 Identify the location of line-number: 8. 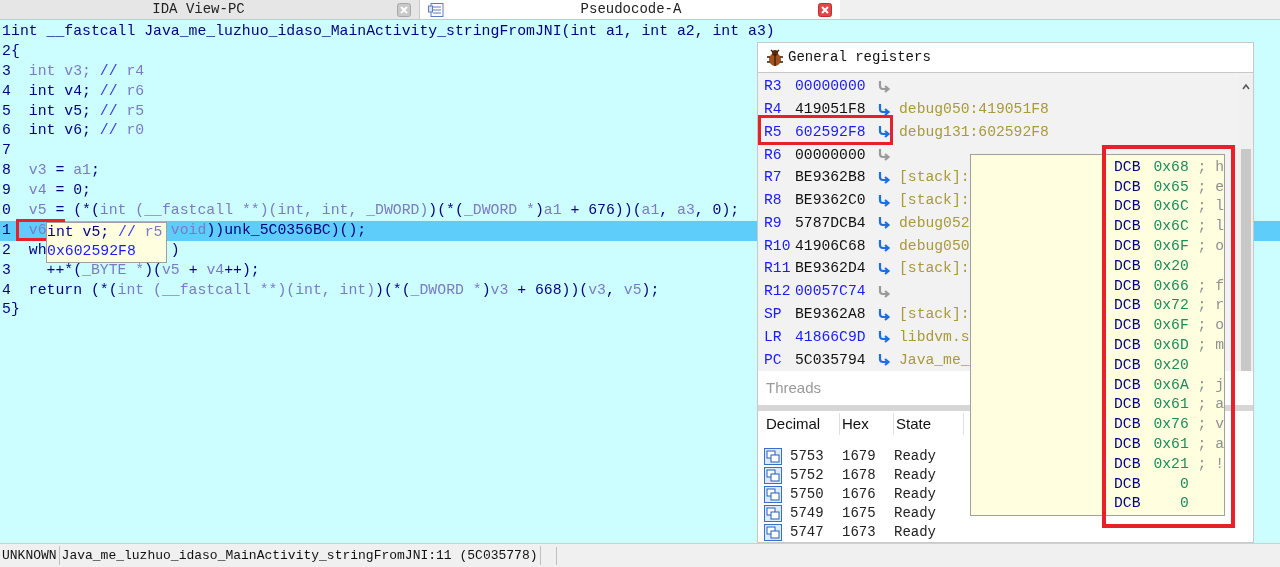
(6, 171).